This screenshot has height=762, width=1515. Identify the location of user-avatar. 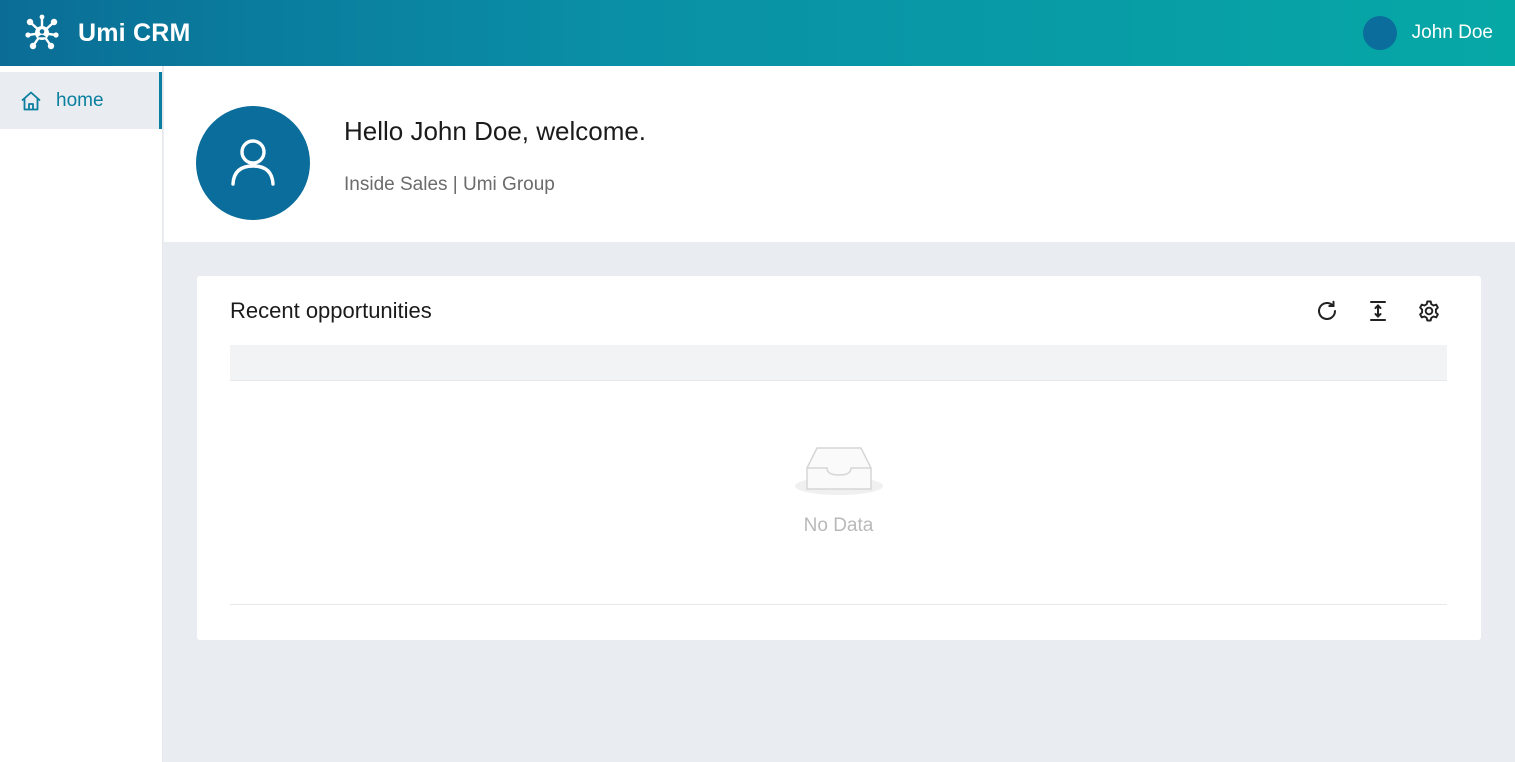
(1379, 33).